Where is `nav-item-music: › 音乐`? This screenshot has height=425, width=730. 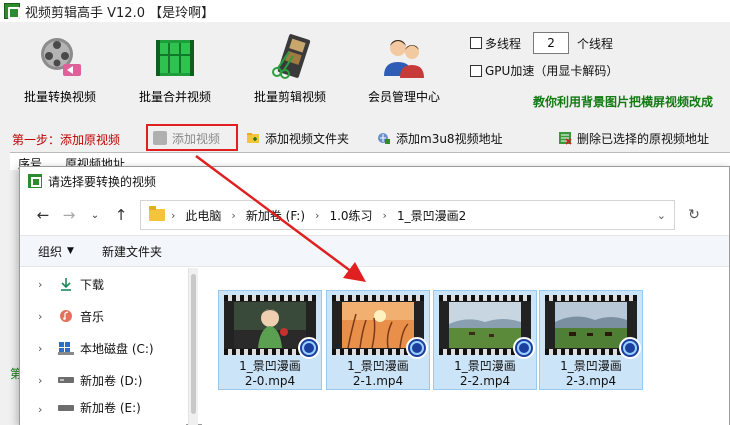 nav-item-music: › 音乐 is located at coordinates (103, 316).